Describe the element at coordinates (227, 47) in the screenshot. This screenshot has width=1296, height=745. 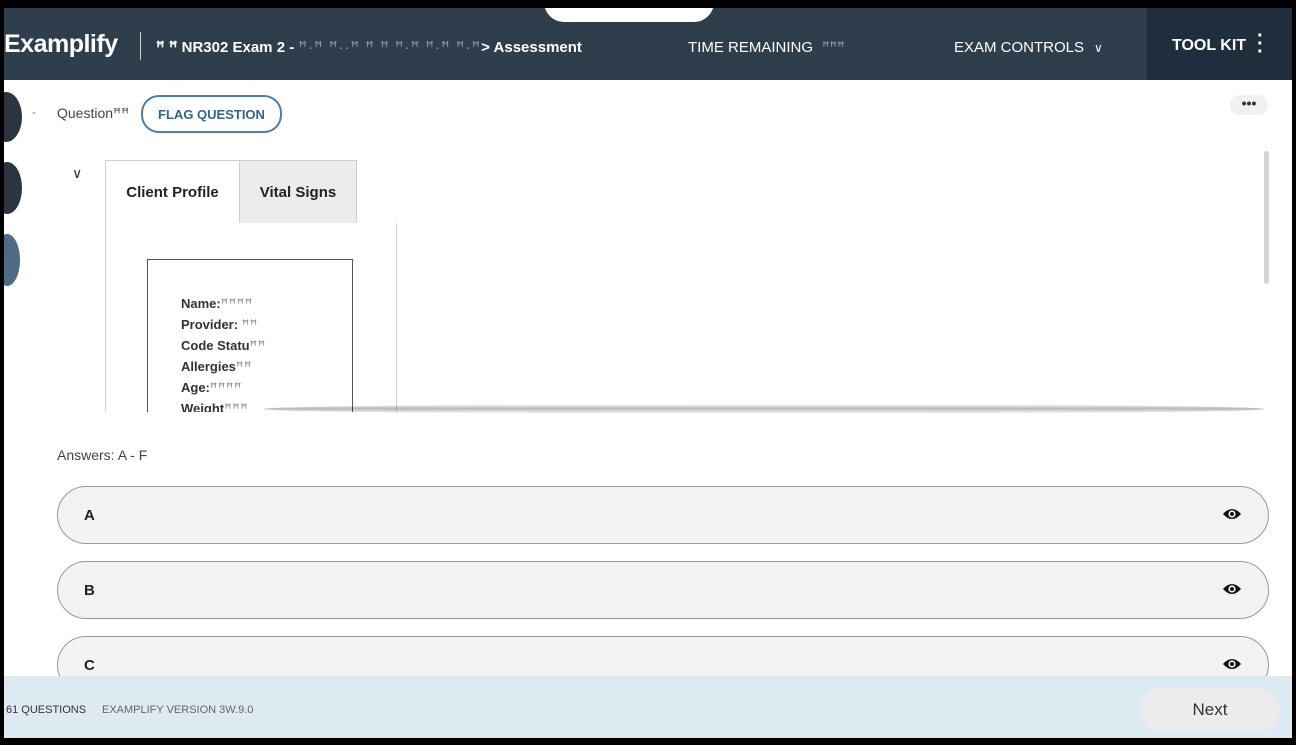
I see `exam-title-prefix: ꟸ ꟸ NR302 Exam 2 -` at that location.